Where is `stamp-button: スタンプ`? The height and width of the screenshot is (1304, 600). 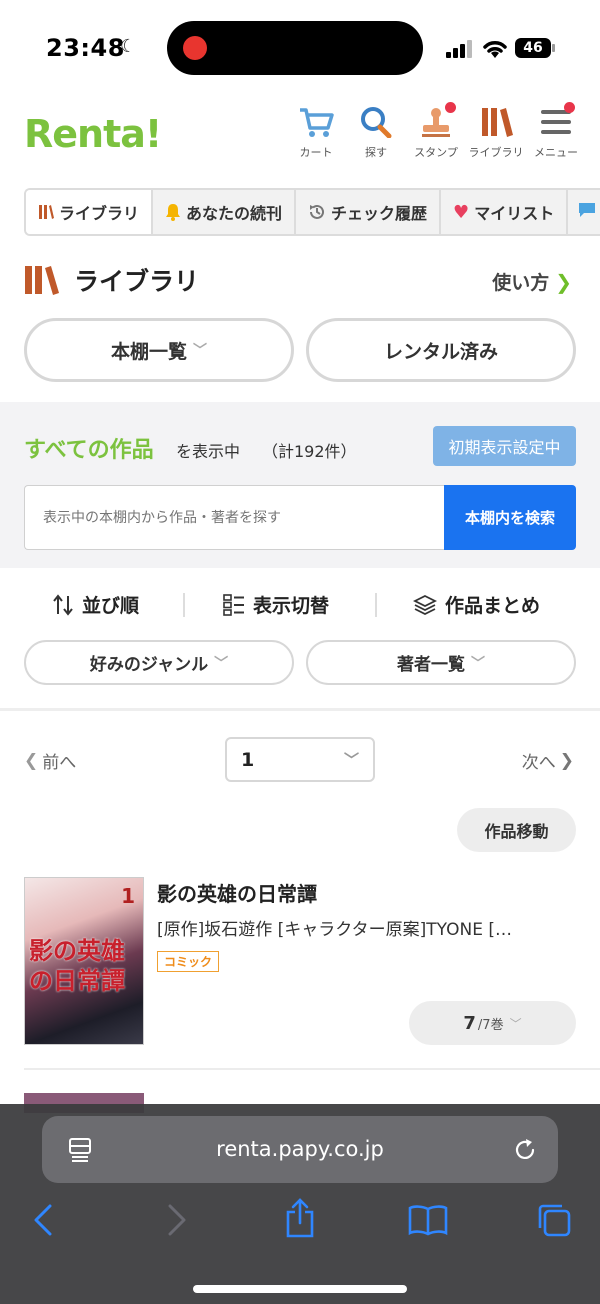
stamp-button: スタンプ is located at coordinates (436, 133).